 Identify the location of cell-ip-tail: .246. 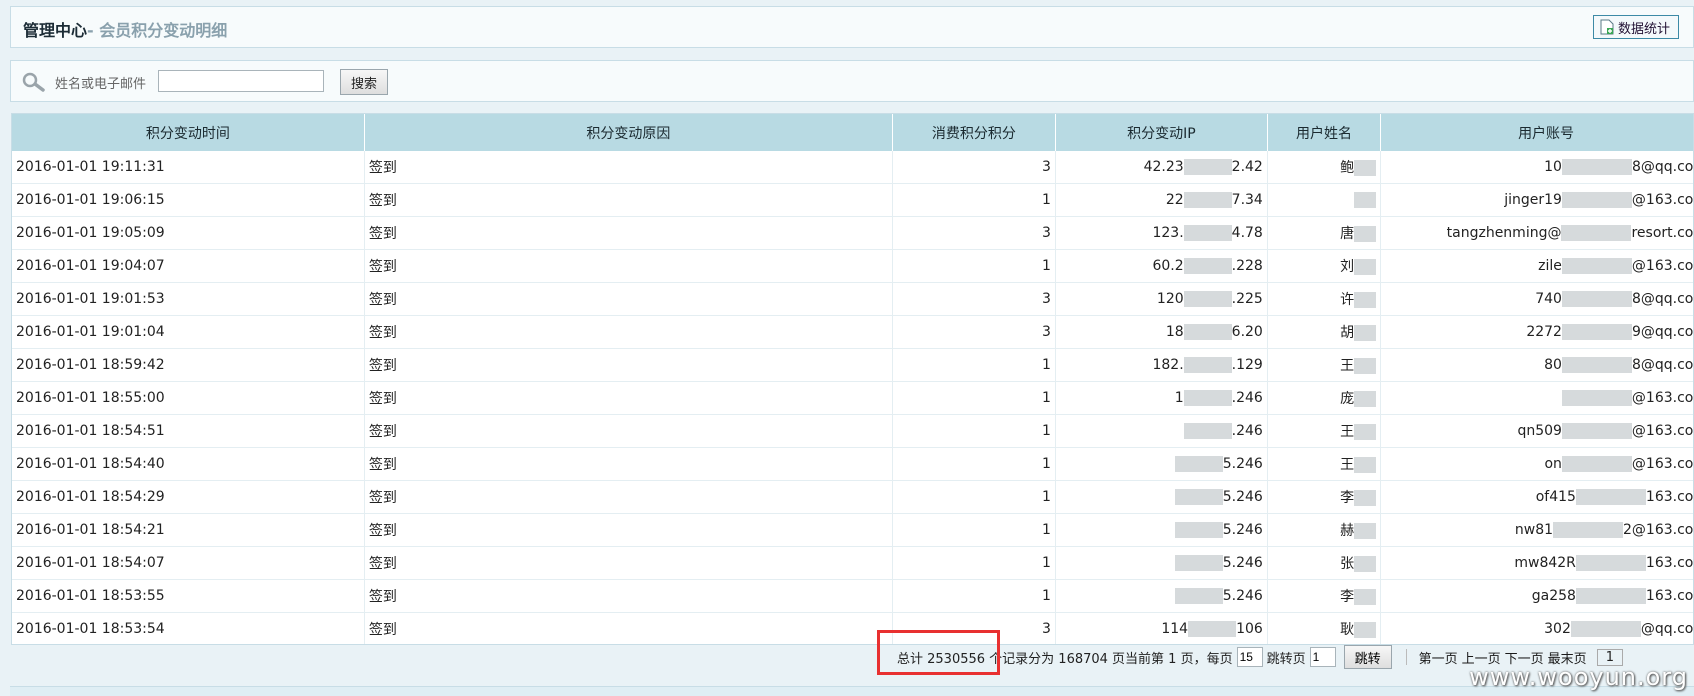
(1247, 431).